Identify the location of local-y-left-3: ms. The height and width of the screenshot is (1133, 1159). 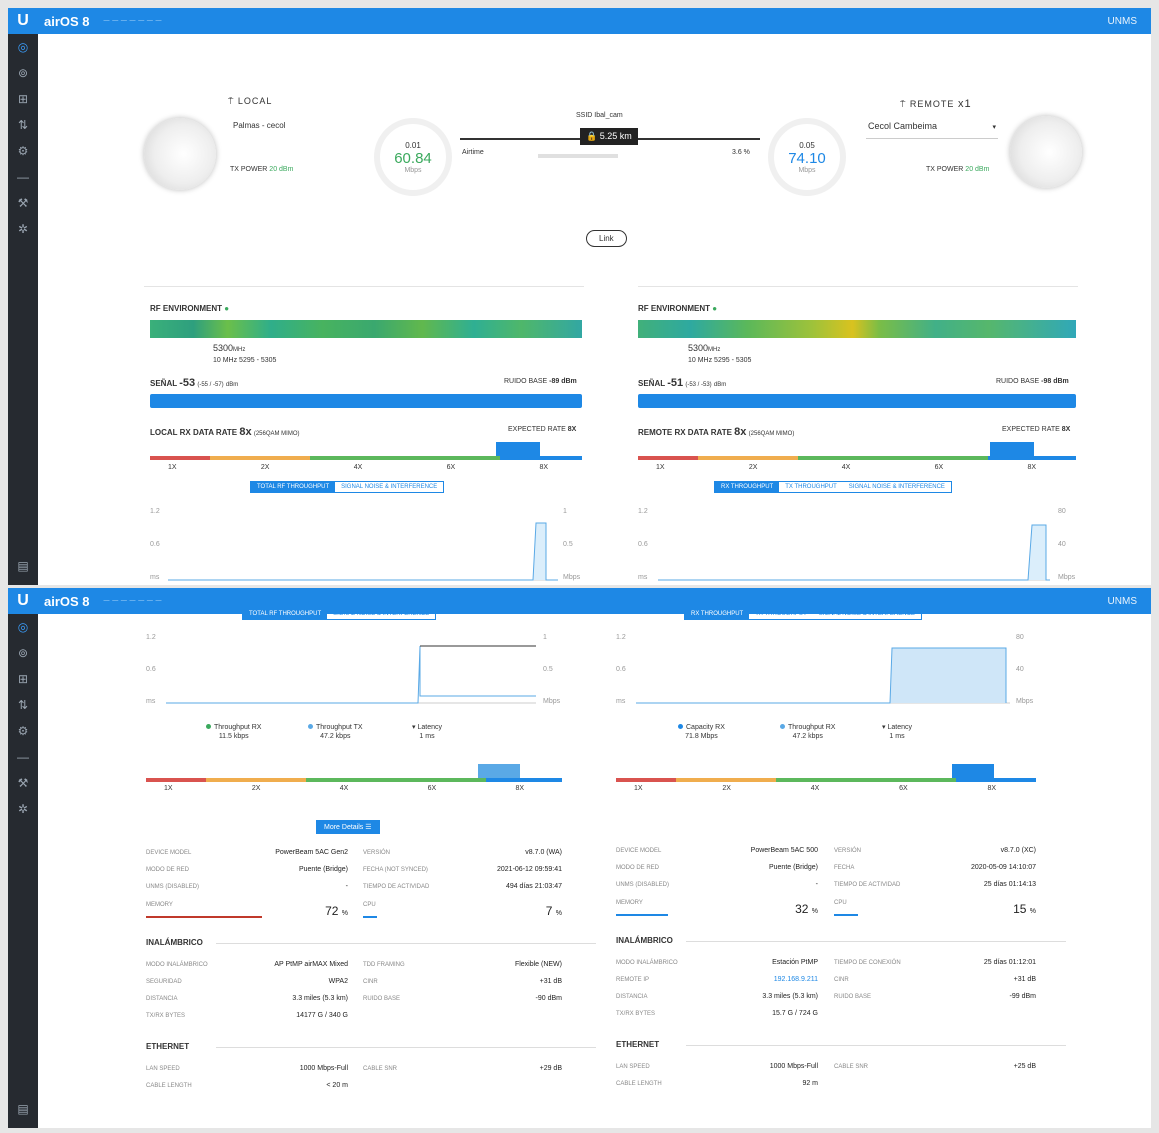
(155, 577).